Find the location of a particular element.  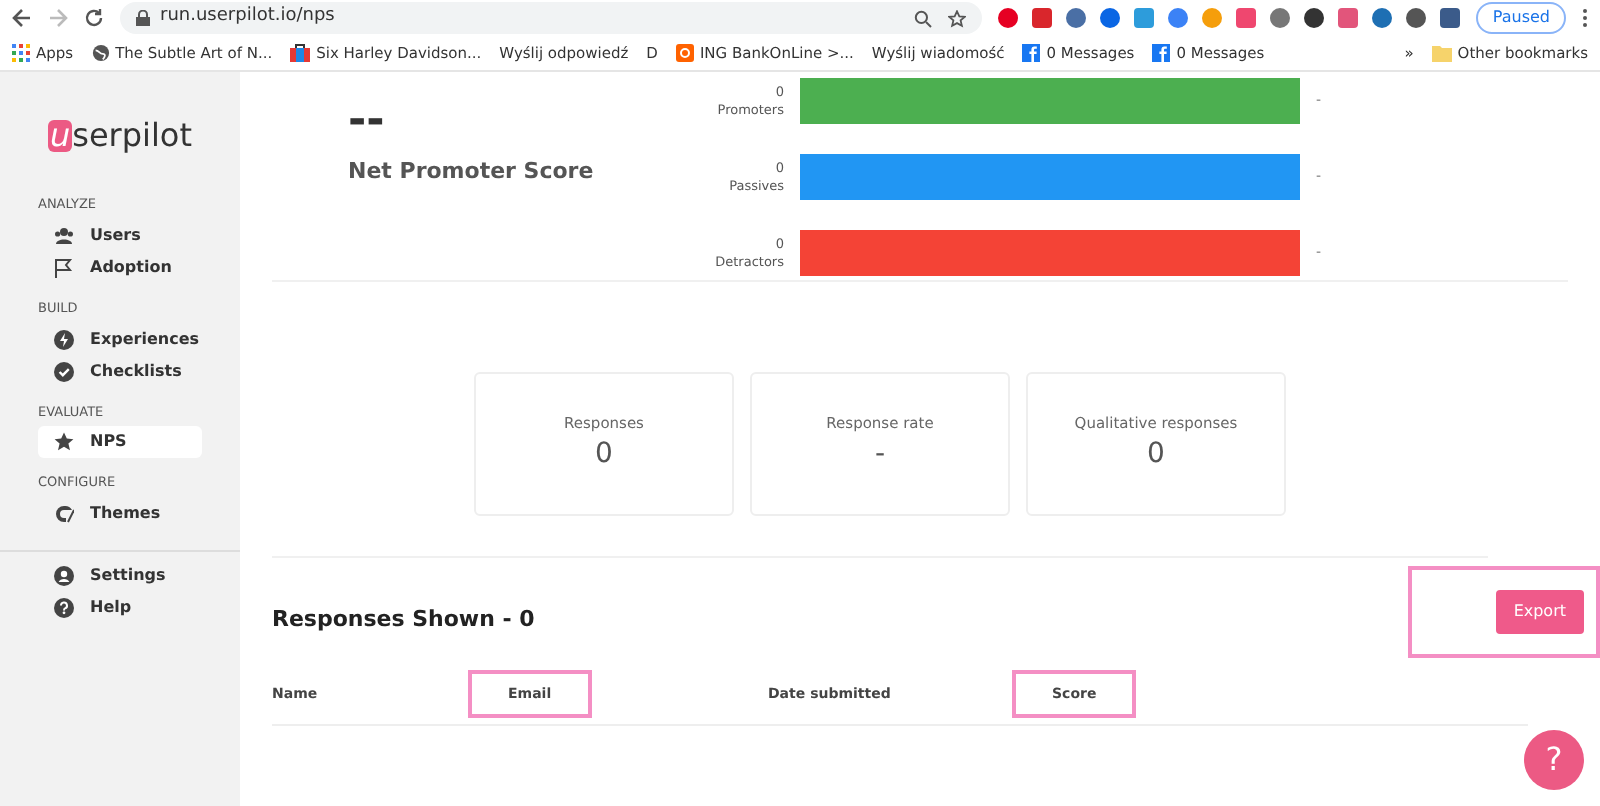

sidebar-item: Users is located at coordinates (120, 235).